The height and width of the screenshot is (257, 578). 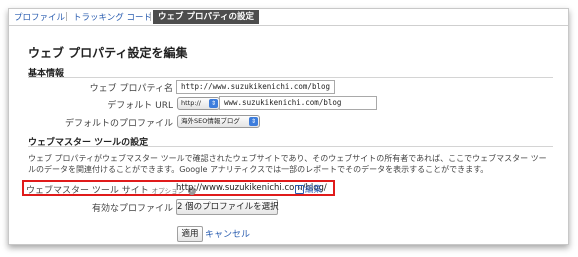 I want to click on edit-label: 編集, so click(x=314, y=190).